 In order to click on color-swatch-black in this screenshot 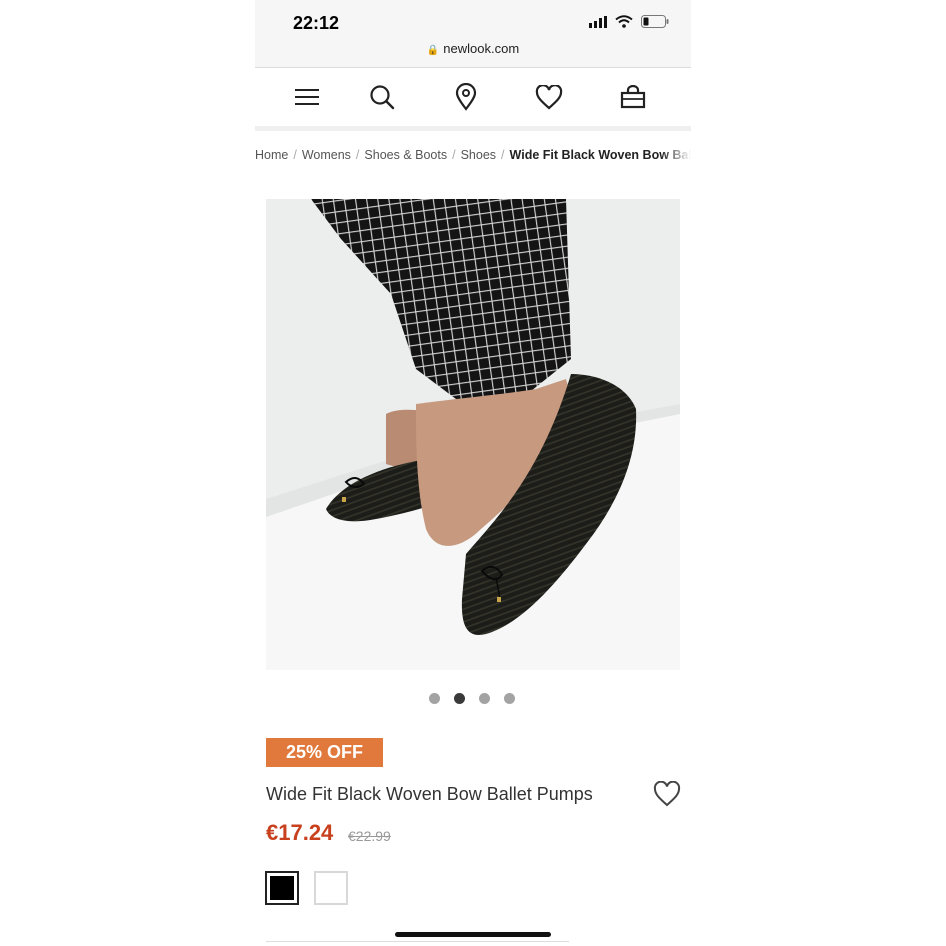, I will do `click(282, 888)`.